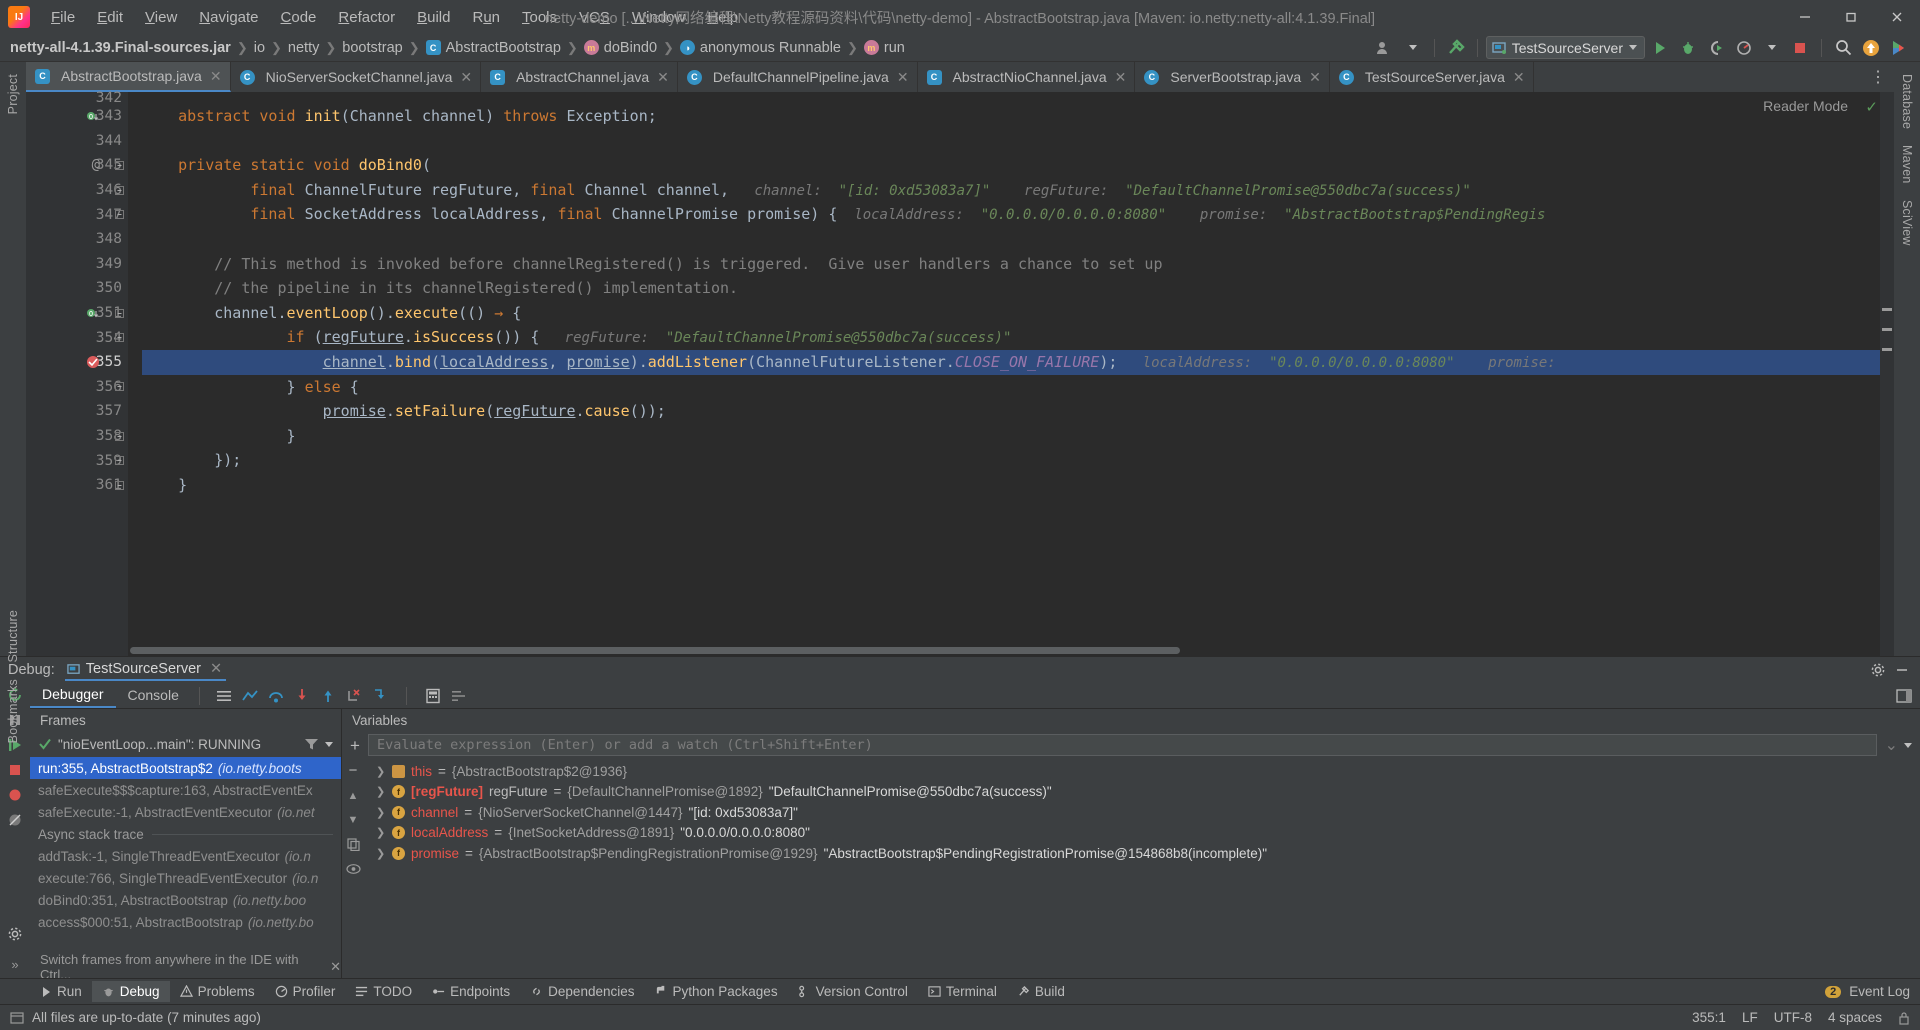 This screenshot has height=1030, width=1920. Describe the element at coordinates (77, 264) in the screenshot. I see `gutter-line: 349` at that location.